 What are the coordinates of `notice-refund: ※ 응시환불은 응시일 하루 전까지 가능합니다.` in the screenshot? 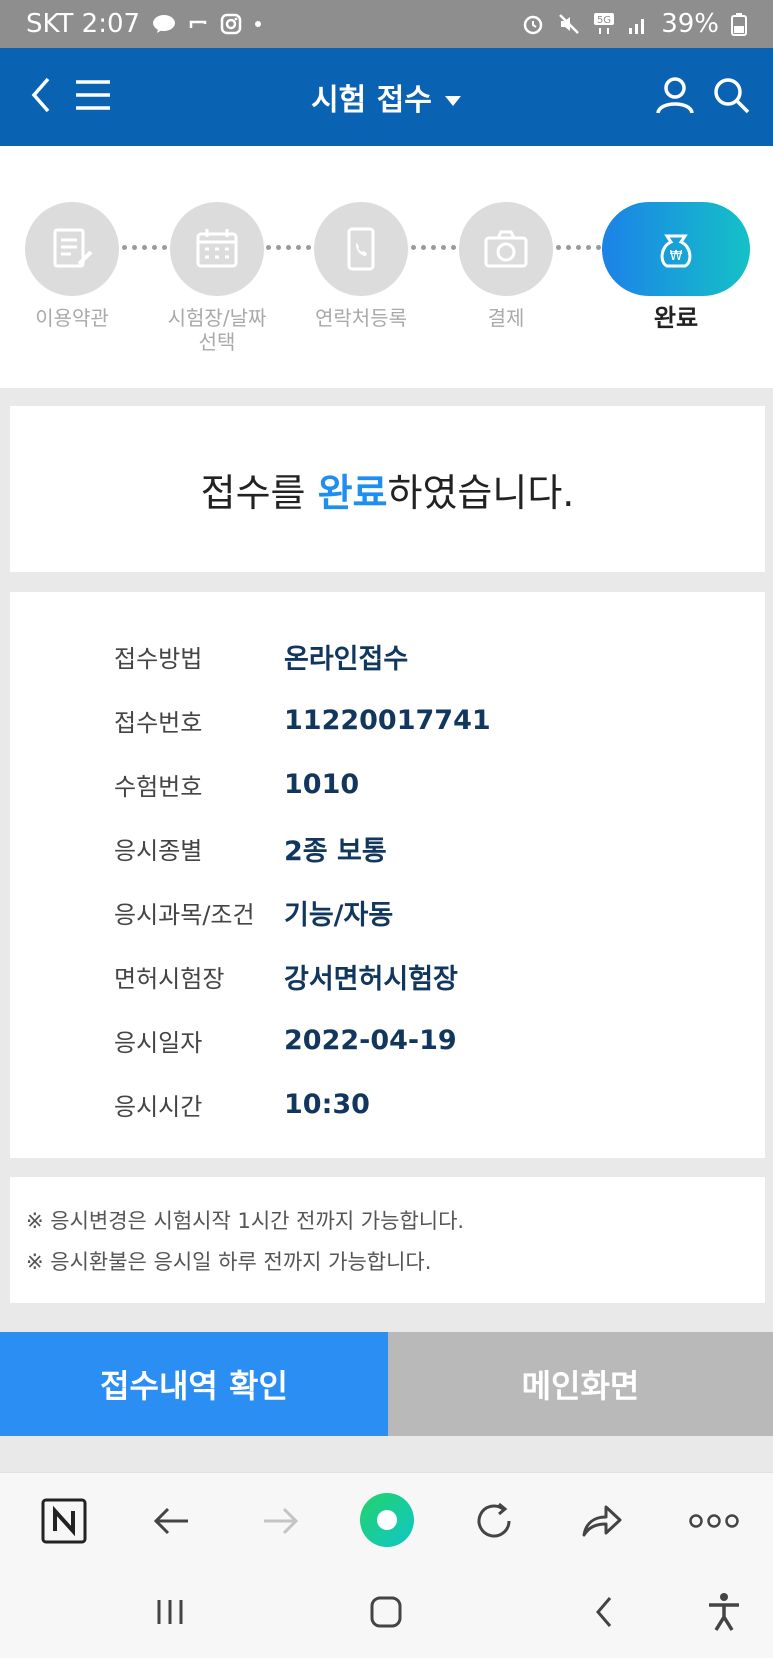 It's located at (229, 1262).